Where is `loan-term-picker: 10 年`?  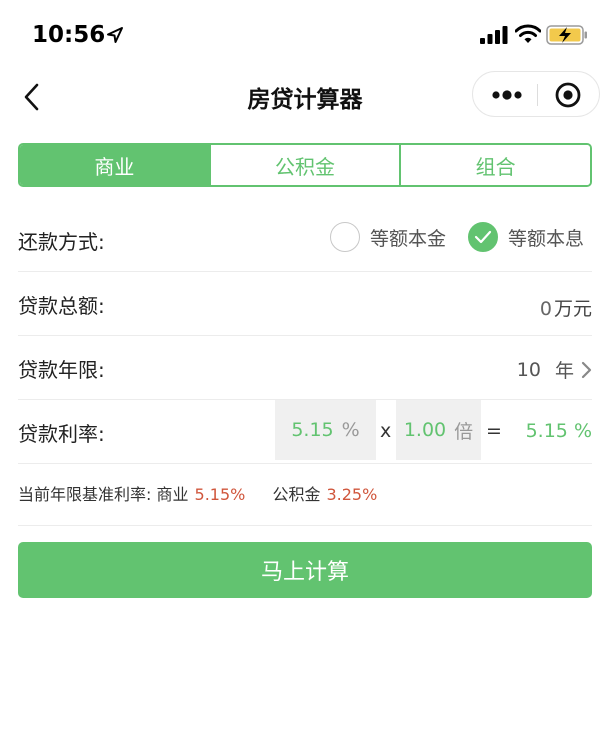 loan-term-picker: 10 年 is located at coordinates (554, 369).